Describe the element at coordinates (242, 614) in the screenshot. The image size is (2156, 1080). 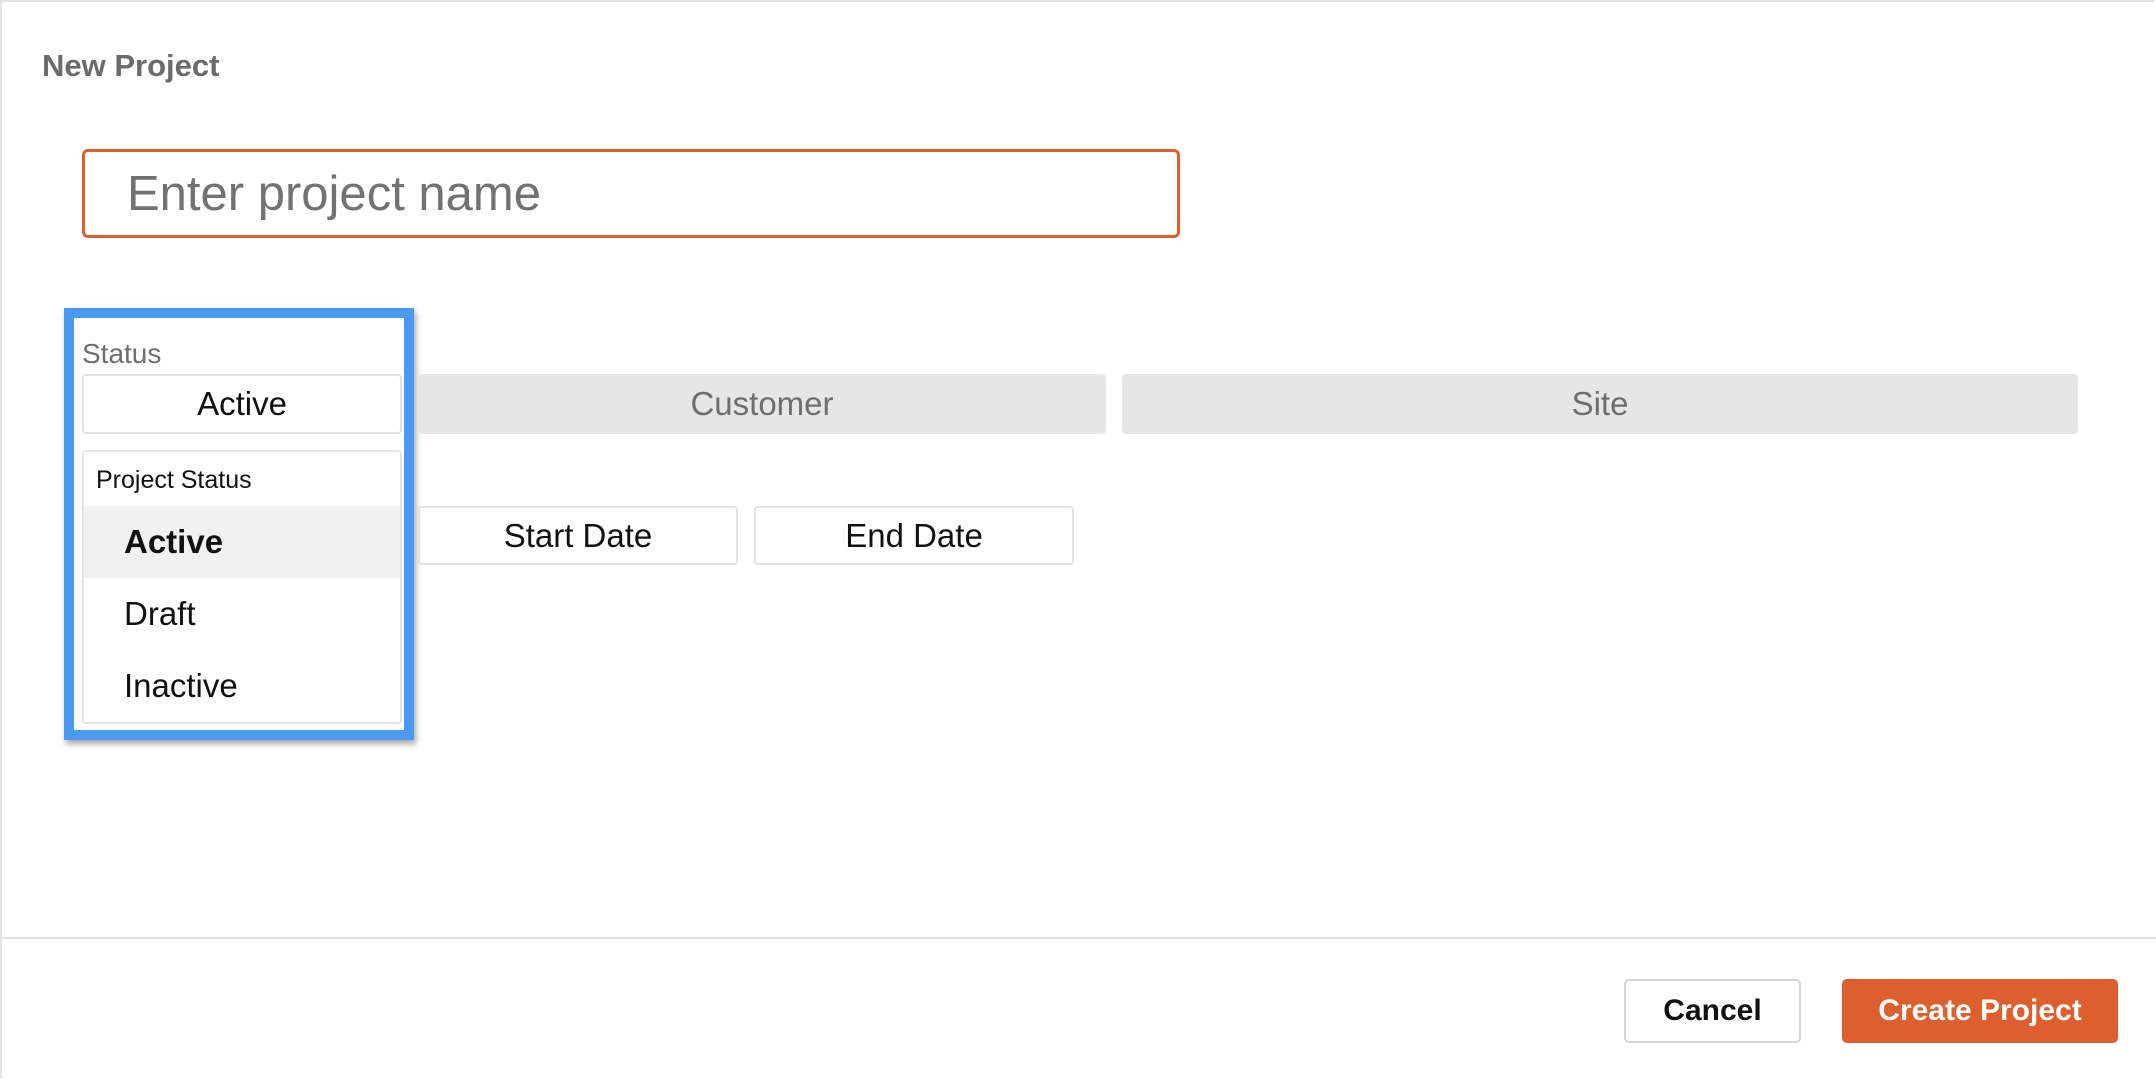
I see `status-option-draft: Draft` at that location.